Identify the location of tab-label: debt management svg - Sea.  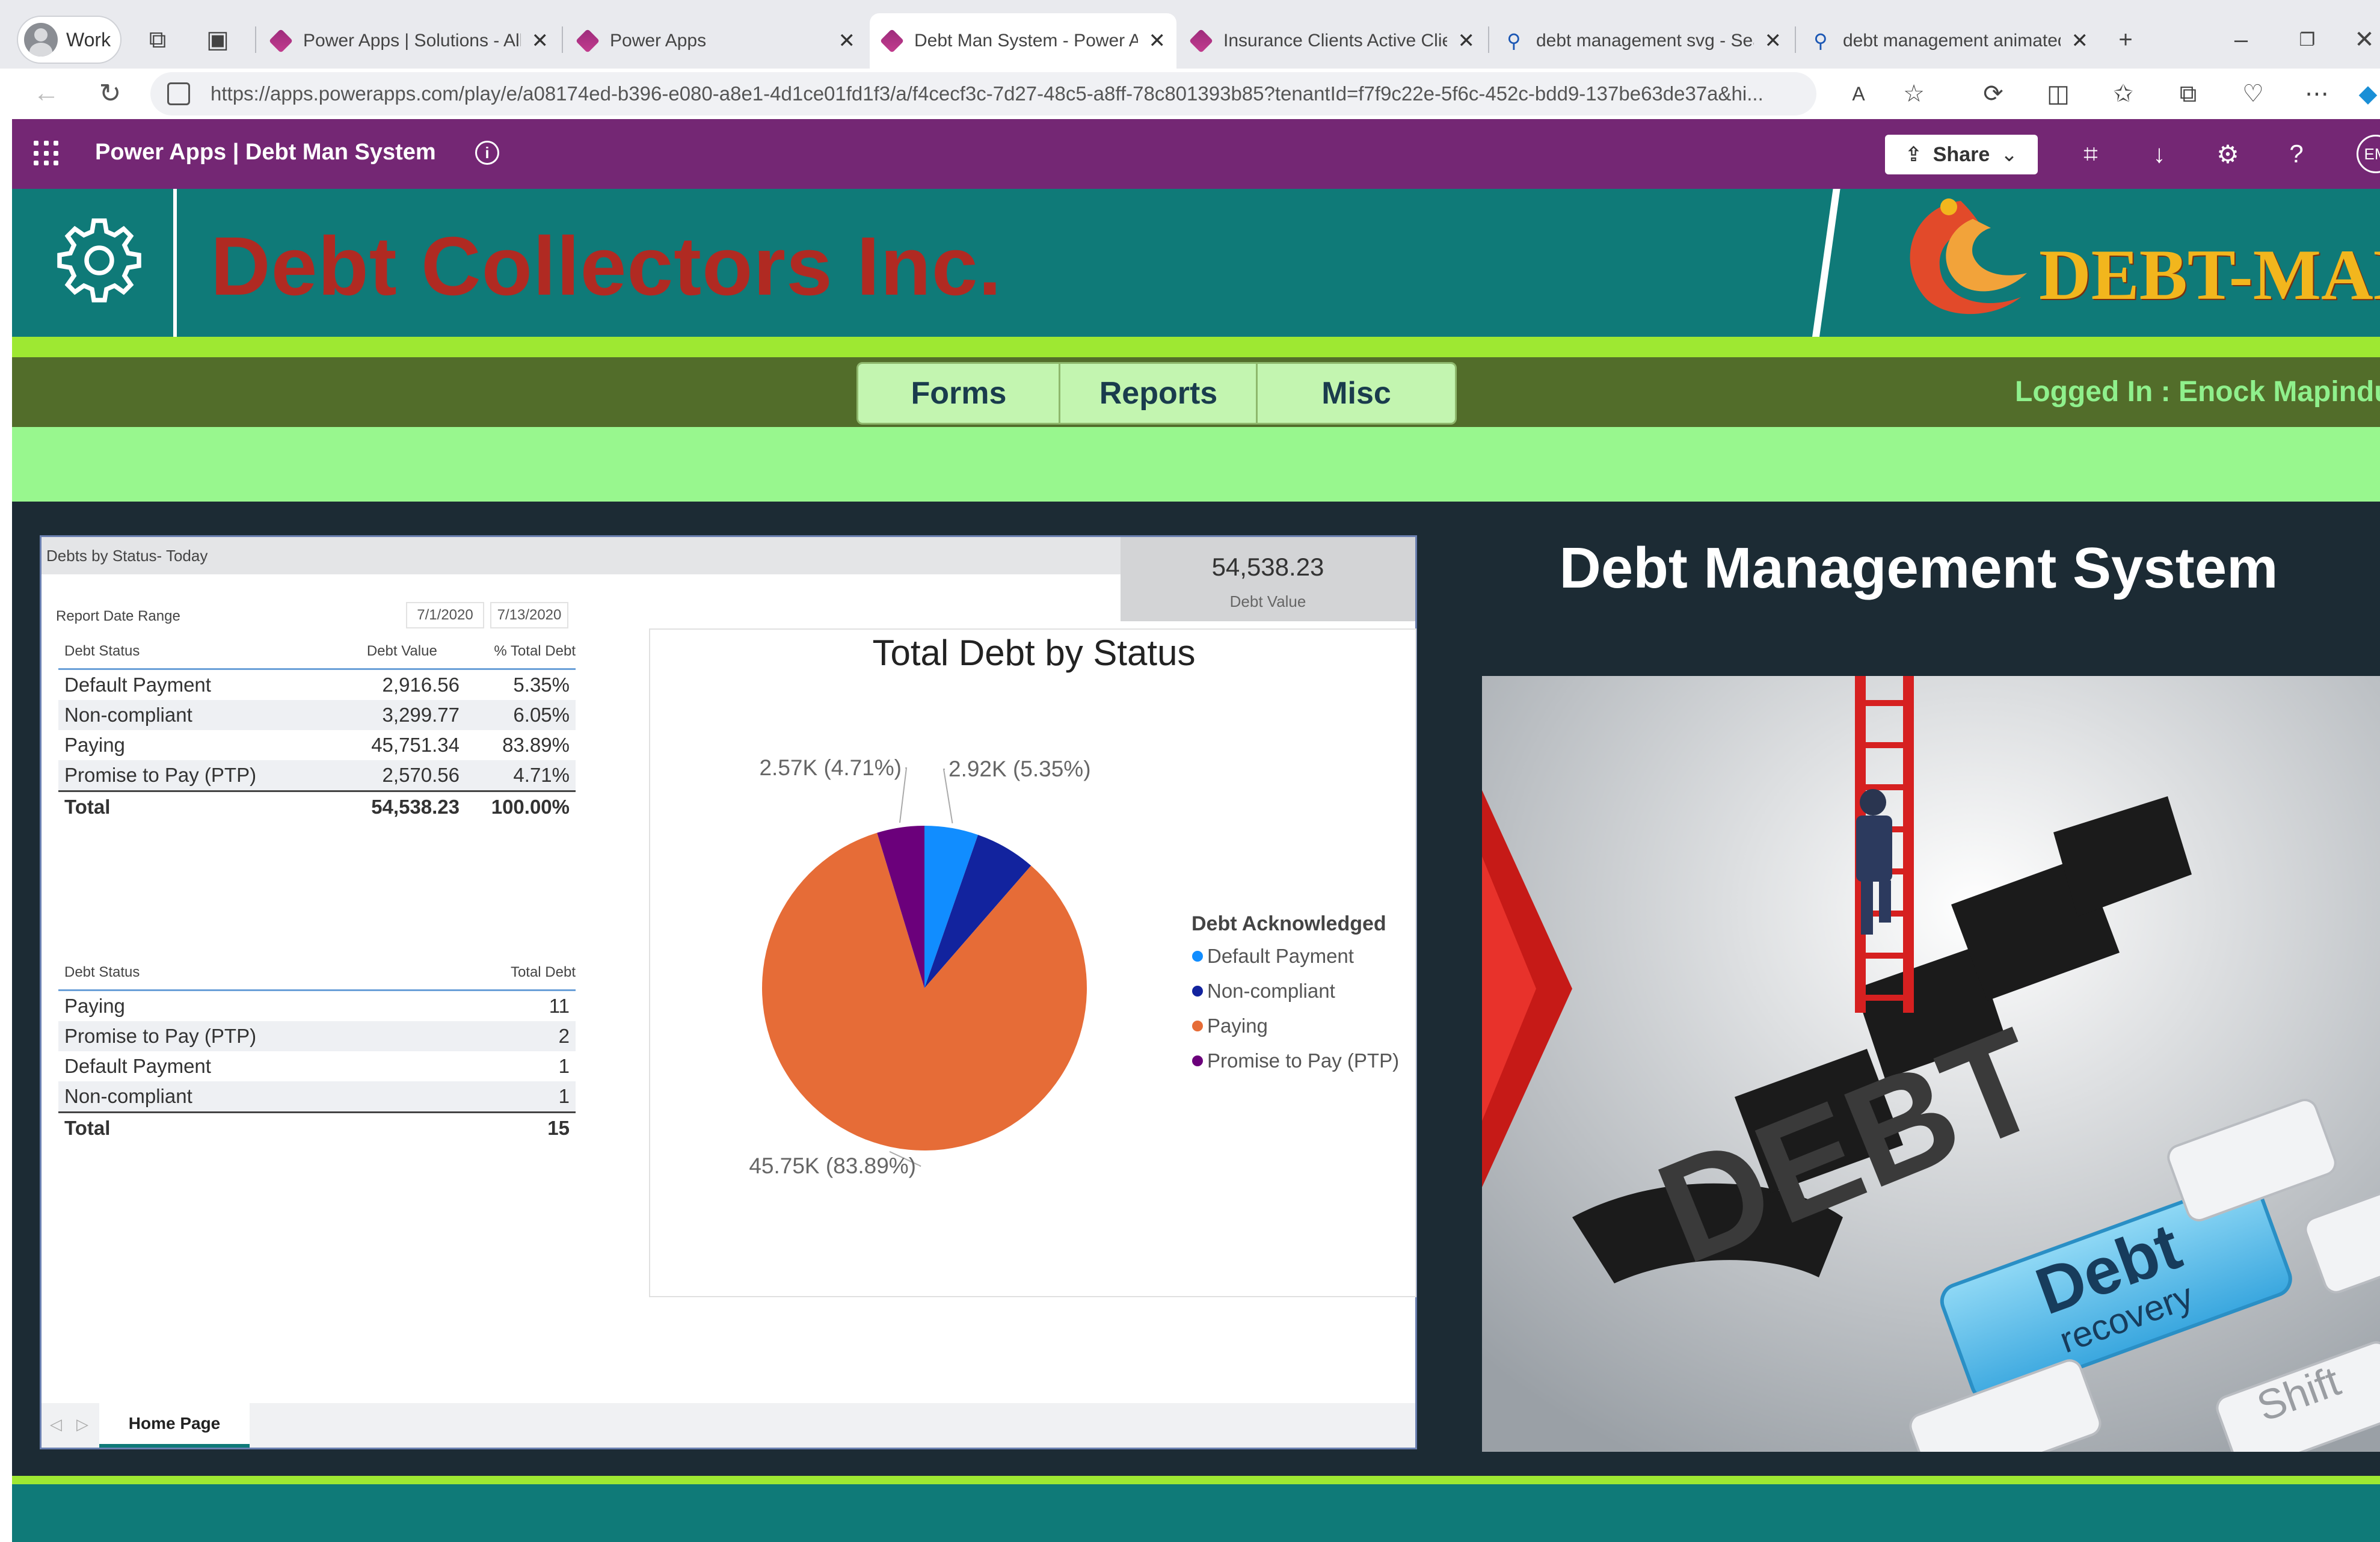
(1645, 41).